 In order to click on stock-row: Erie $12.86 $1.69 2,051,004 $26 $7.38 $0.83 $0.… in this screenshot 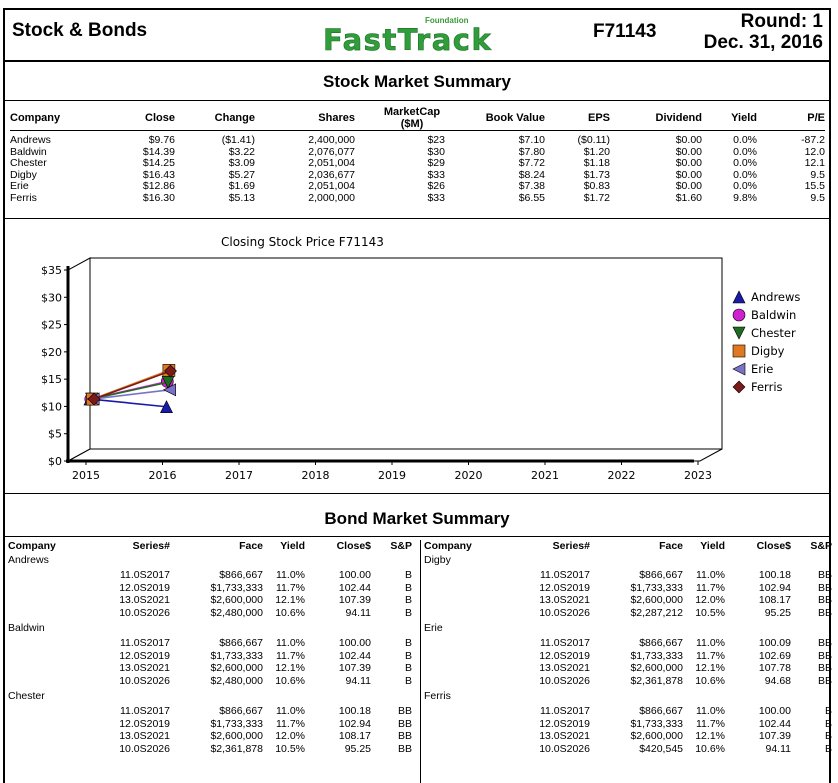, I will do `click(417, 187)`.